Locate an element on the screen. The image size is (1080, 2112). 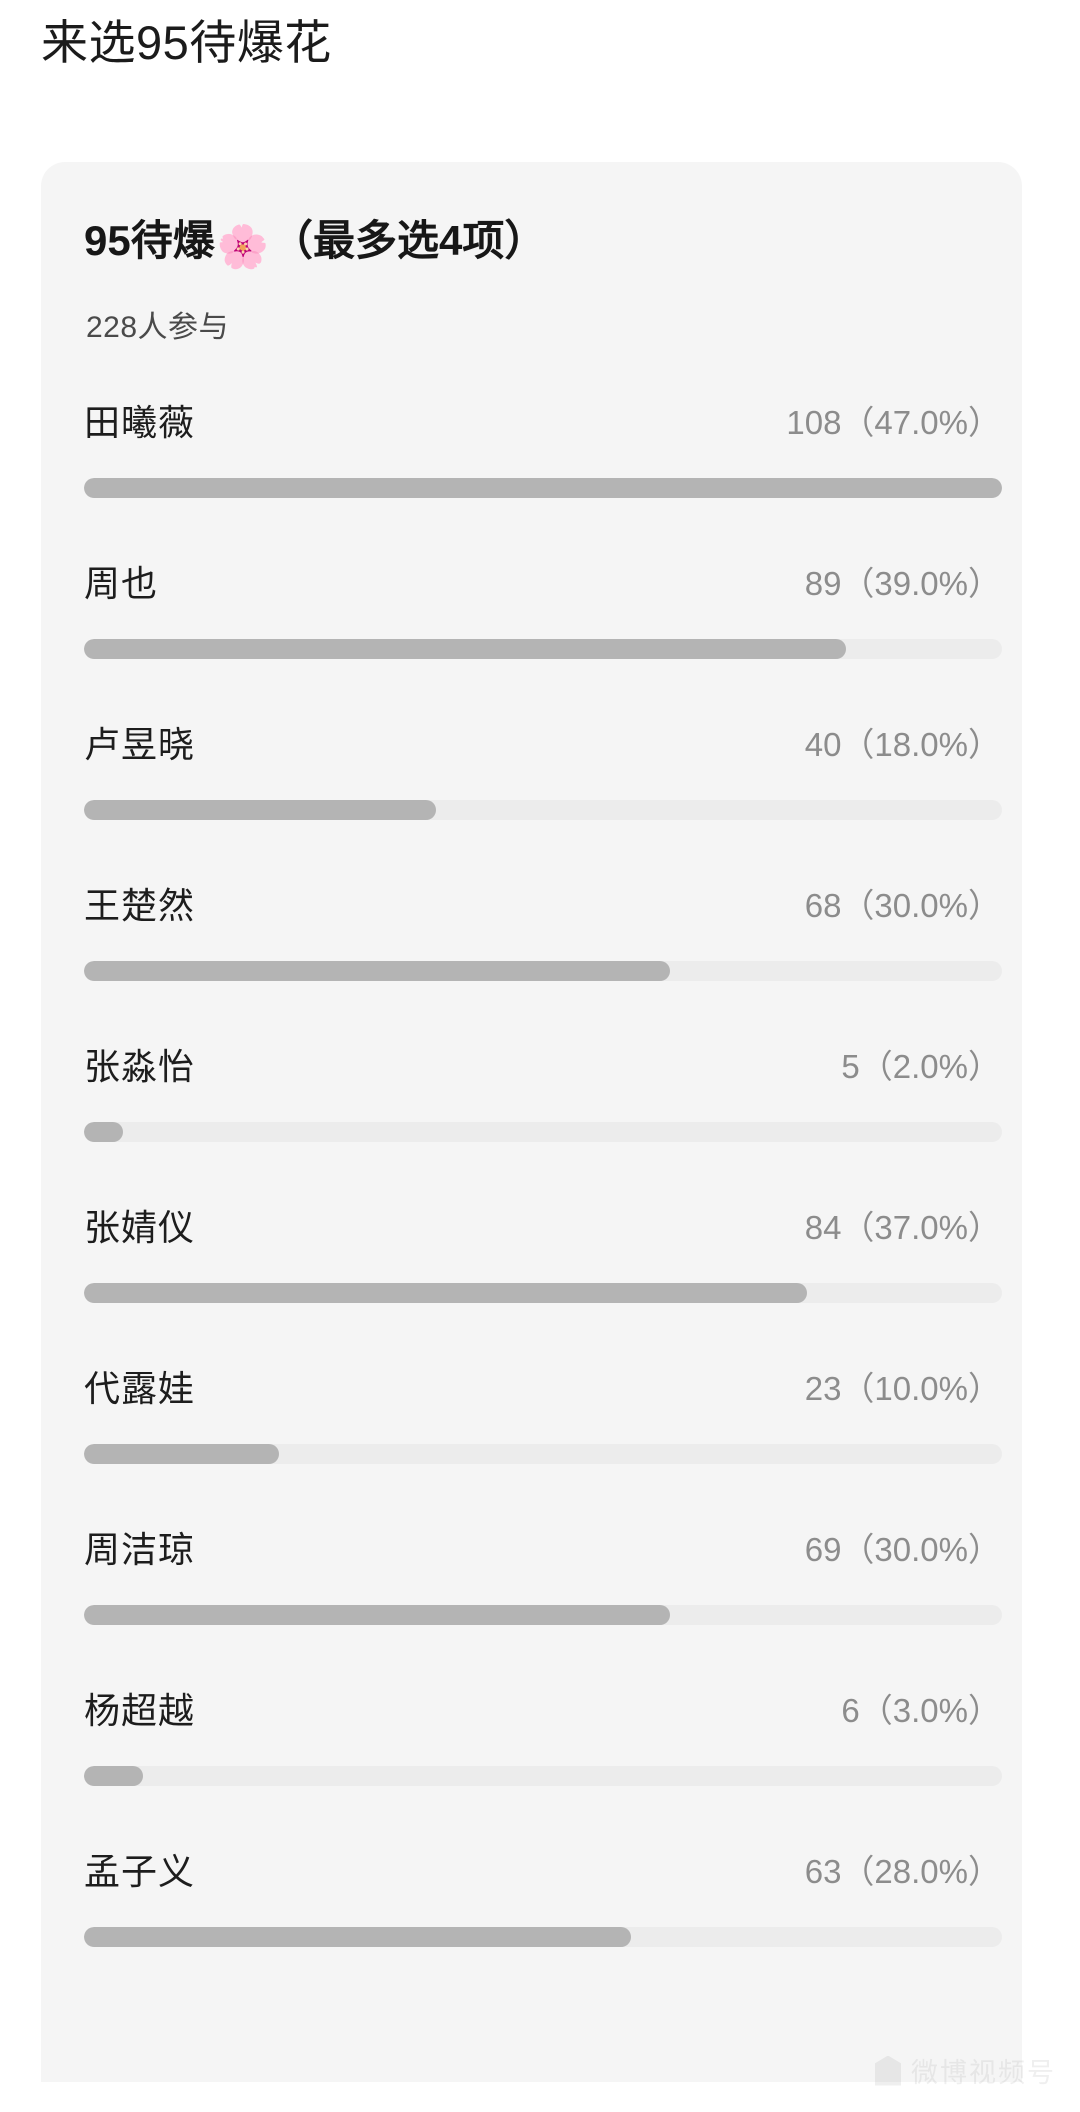
poll-title: 95待爆🌸（最多选4项） is located at coordinates (315, 244).